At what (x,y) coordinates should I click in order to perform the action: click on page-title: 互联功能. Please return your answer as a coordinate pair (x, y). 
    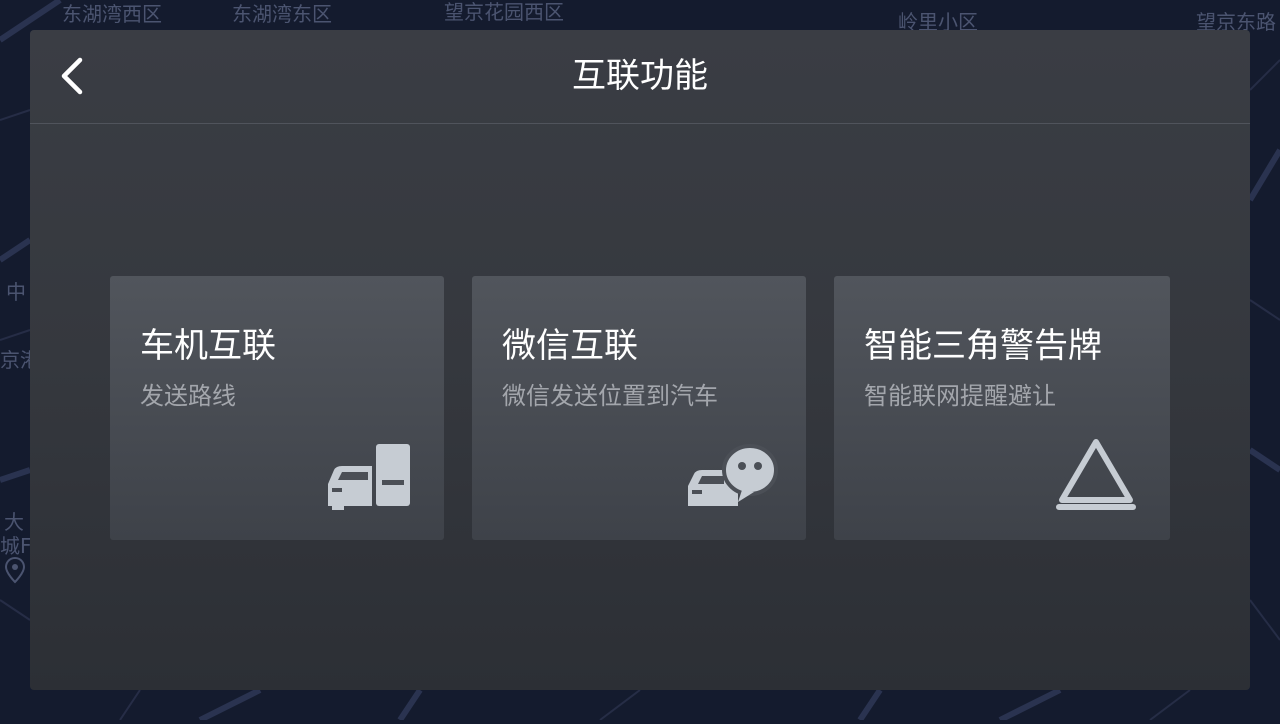
    Looking at the image, I should click on (640, 76).